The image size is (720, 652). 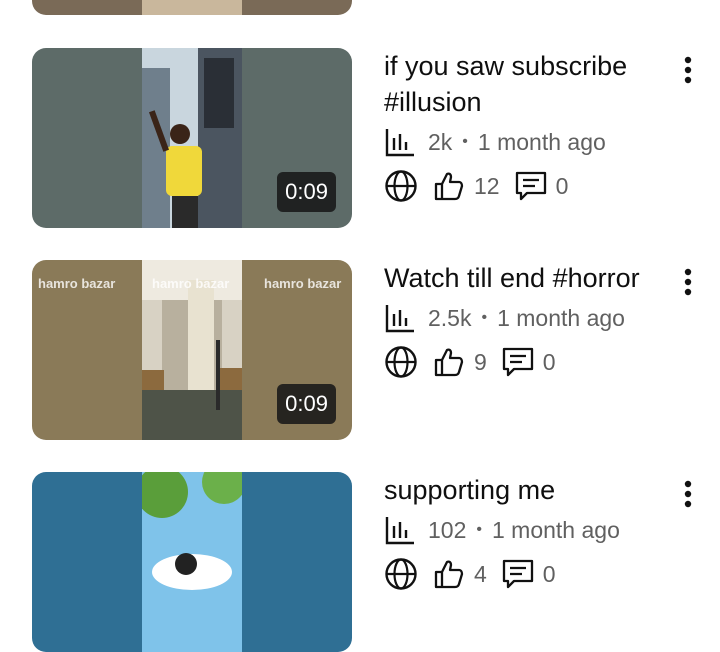 I want to click on view-count: 2.5k, so click(x=450, y=317).